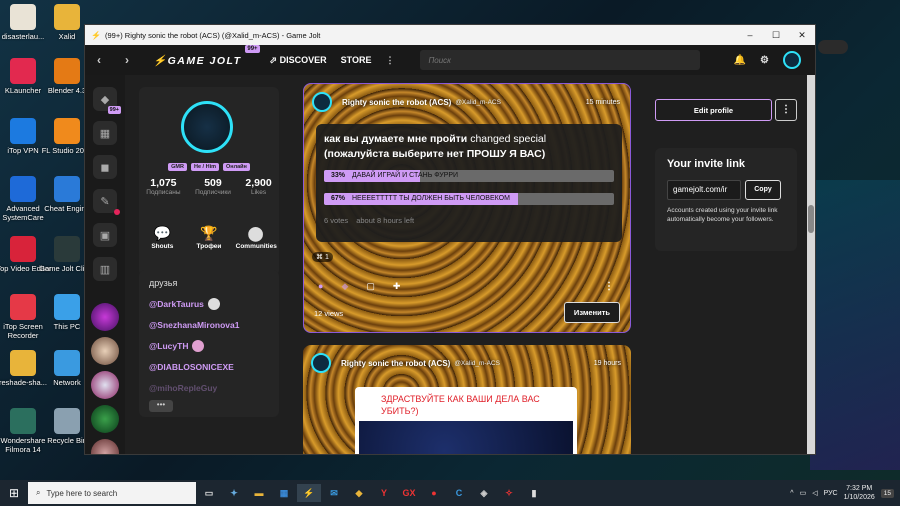 The height and width of the screenshot is (506, 900). I want to click on bell-icon: 🔔, so click(740, 60).